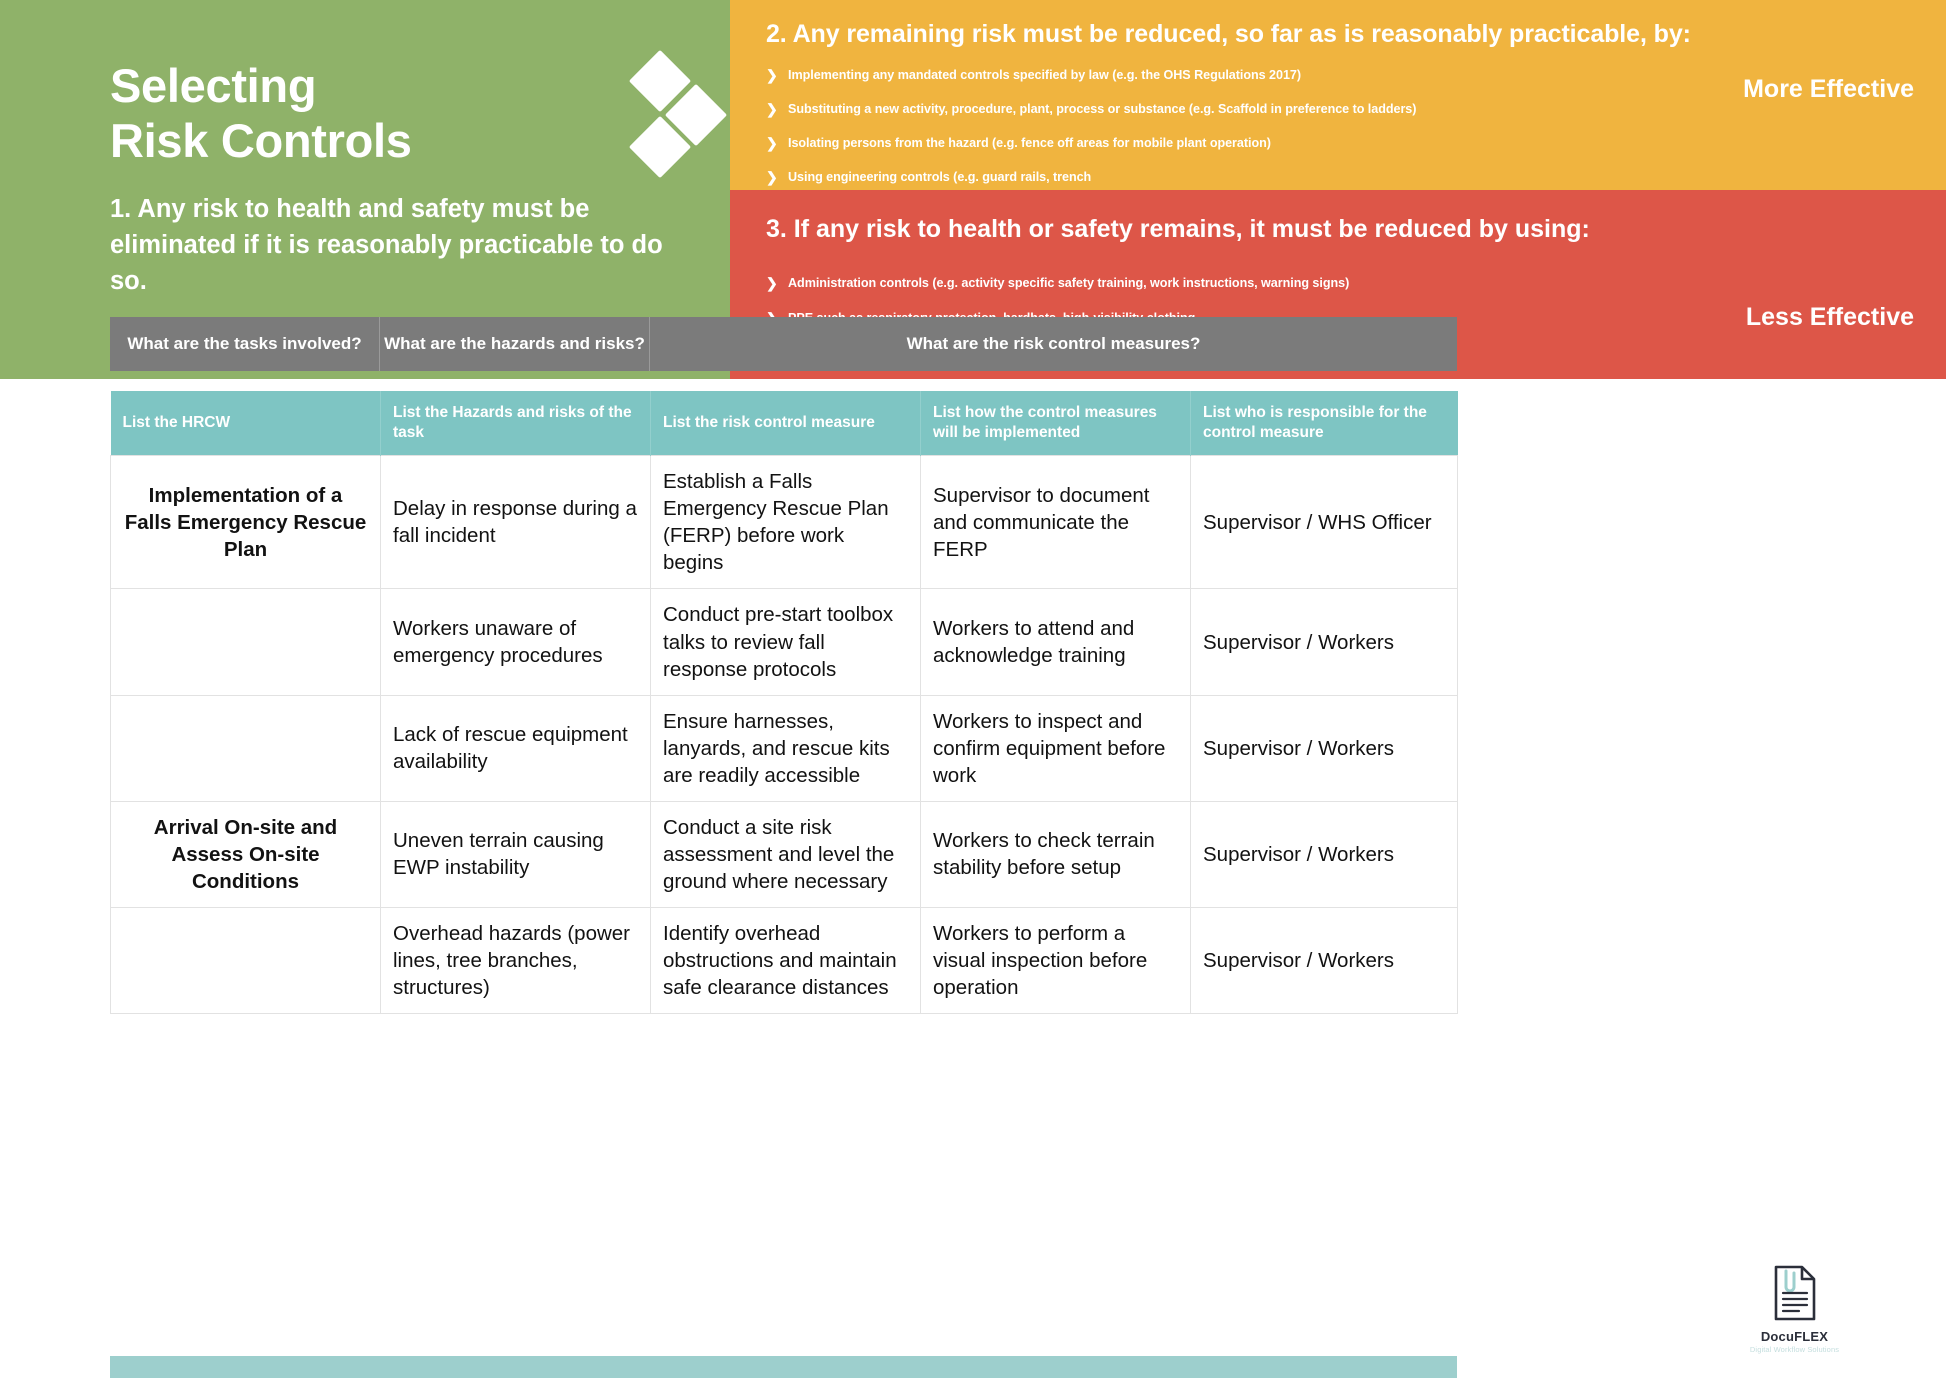 The height and width of the screenshot is (1378, 1946). What do you see at coordinates (245, 344) in the screenshot?
I see `group-header-tasks: What are the tasks involved?` at bounding box center [245, 344].